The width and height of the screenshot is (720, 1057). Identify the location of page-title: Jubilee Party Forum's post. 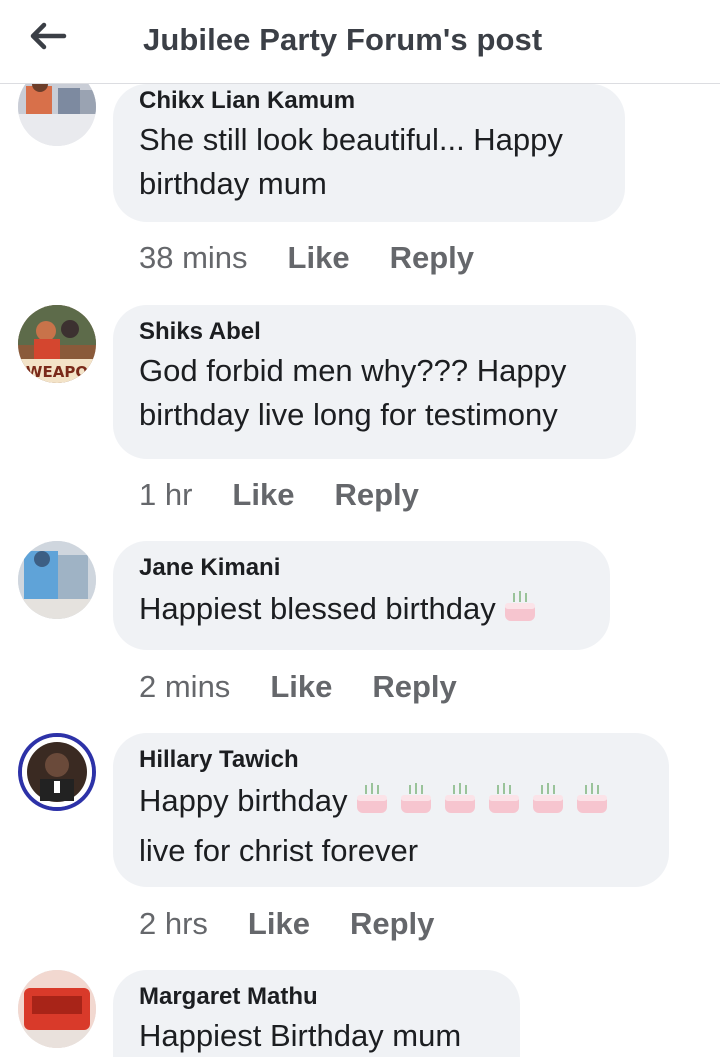
(343, 39).